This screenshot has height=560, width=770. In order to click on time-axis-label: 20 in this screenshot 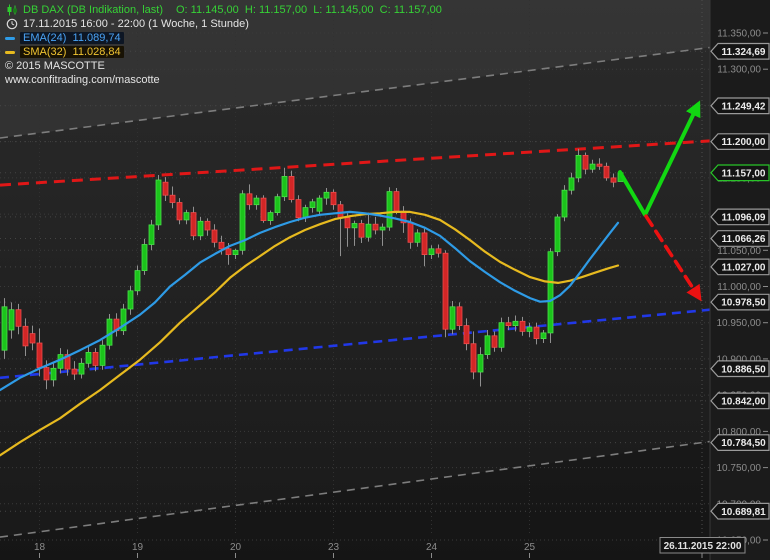, I will do `click(236, 547)`.